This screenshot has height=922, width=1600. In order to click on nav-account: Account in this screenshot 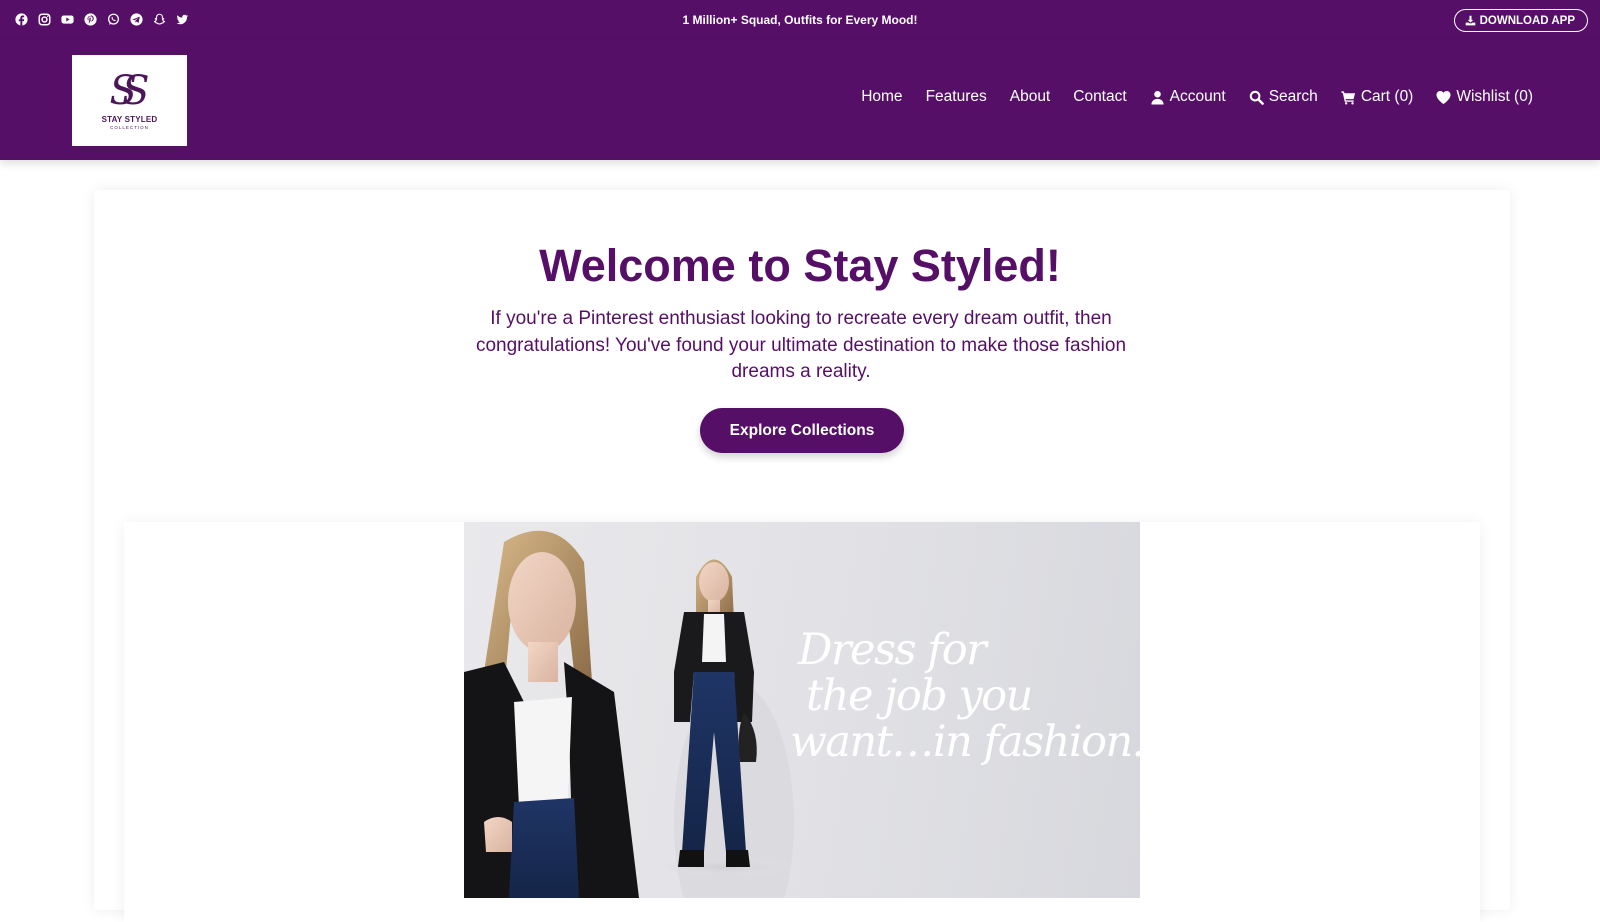, I will do `click(1188, 97)`.